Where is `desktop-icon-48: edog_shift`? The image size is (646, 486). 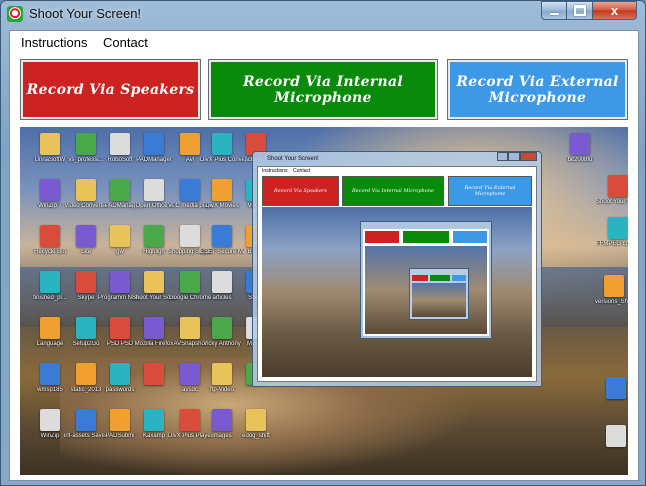 desktop-icon-48: edog_shift is located at coordinates (256, 429).